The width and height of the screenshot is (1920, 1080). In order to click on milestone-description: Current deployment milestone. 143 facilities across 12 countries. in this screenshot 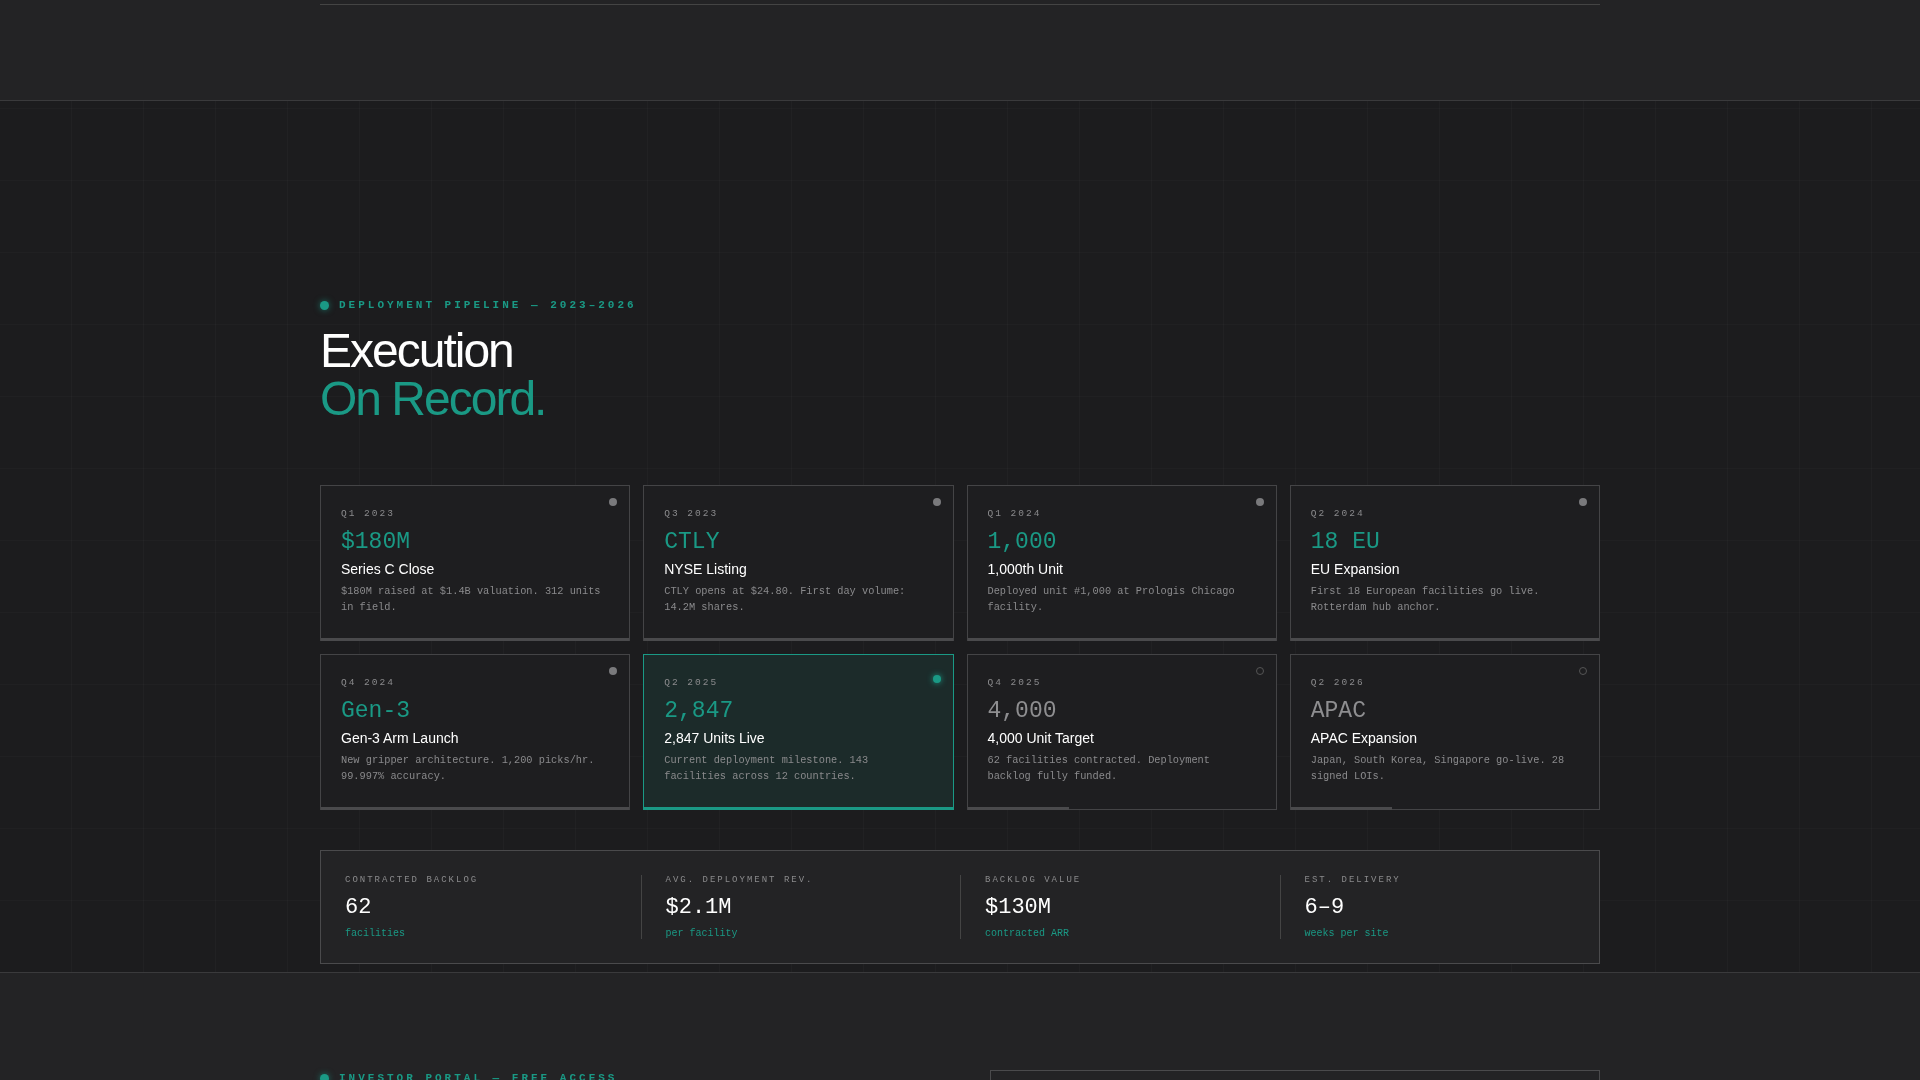, I will do `click(767, 768)`.